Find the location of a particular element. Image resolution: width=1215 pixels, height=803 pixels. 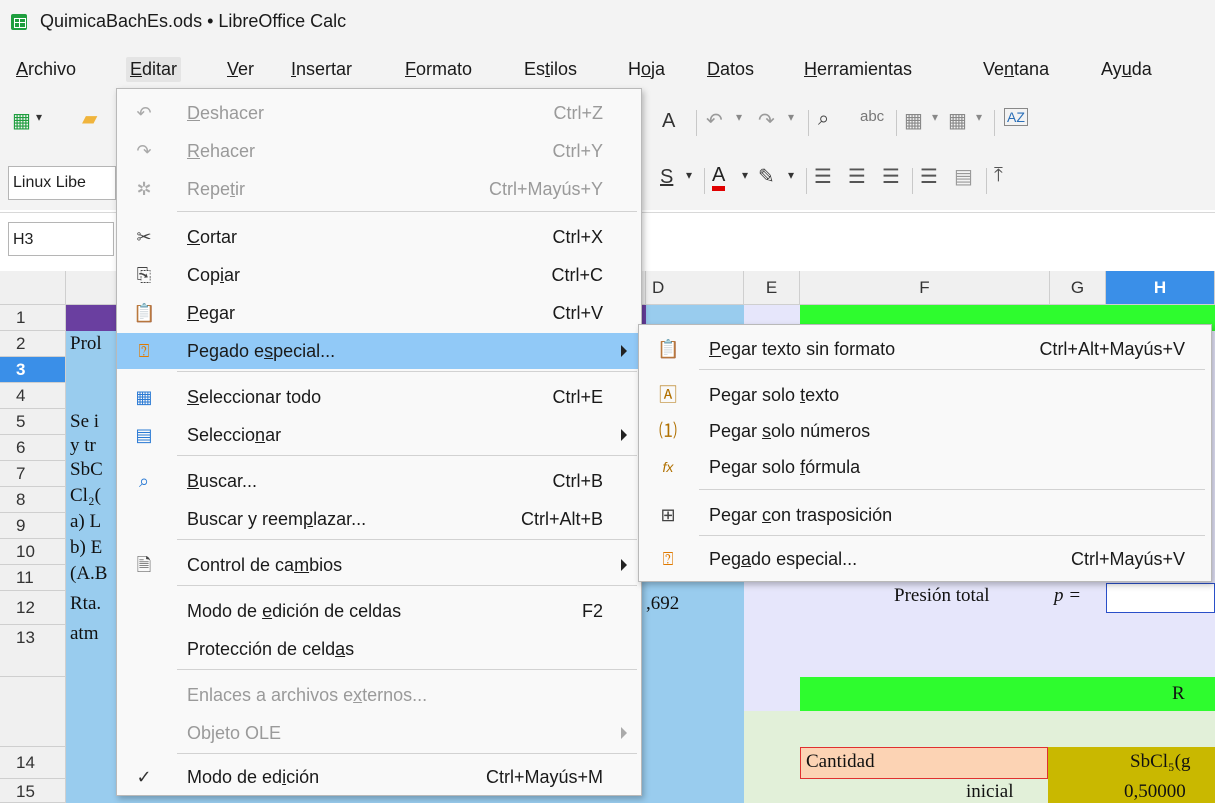

menu-item-buscar: ⌕ Buscar... Ctrl+B is located at coordinates (379, 481).